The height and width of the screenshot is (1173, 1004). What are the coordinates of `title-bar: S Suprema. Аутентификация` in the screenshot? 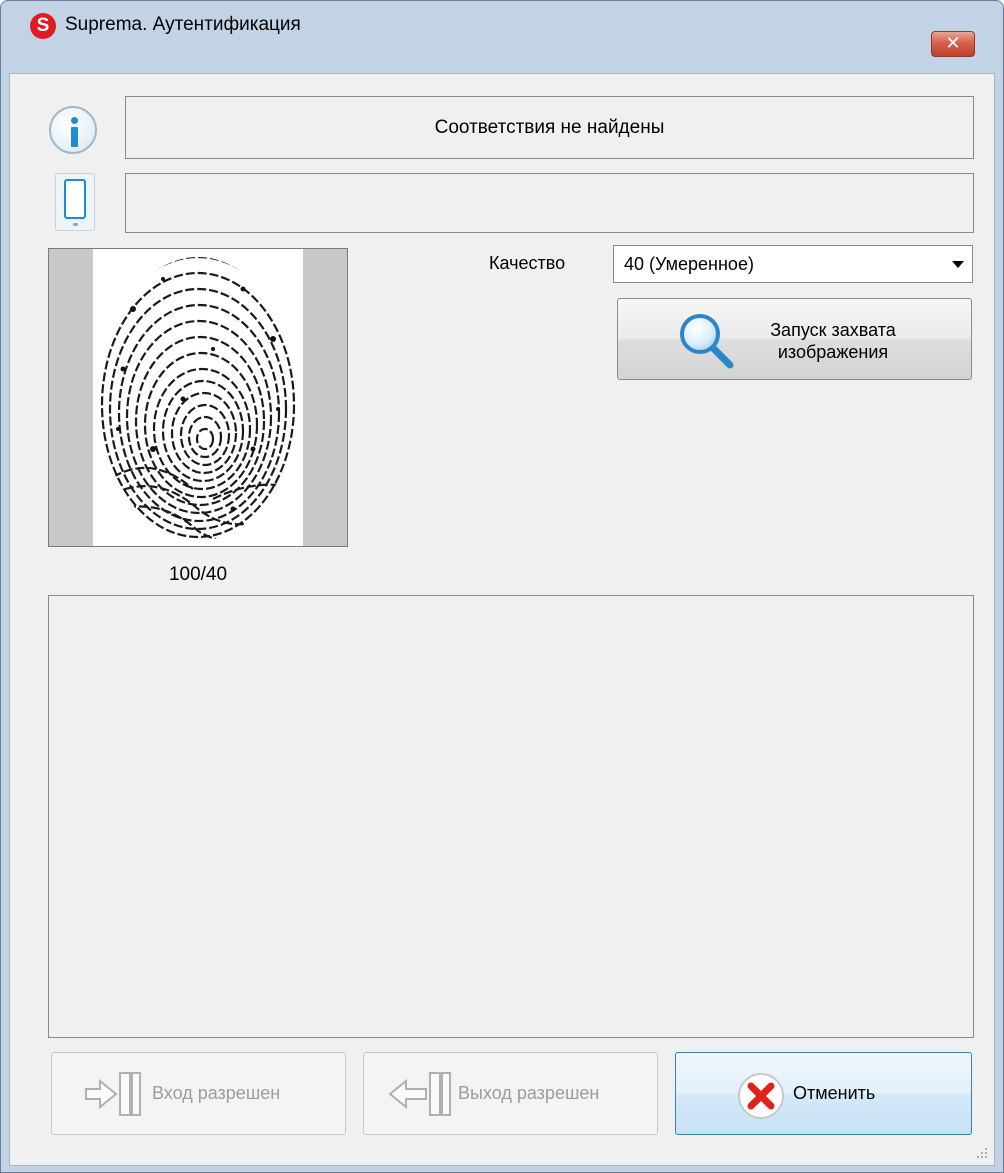 It's located at (502, 22).